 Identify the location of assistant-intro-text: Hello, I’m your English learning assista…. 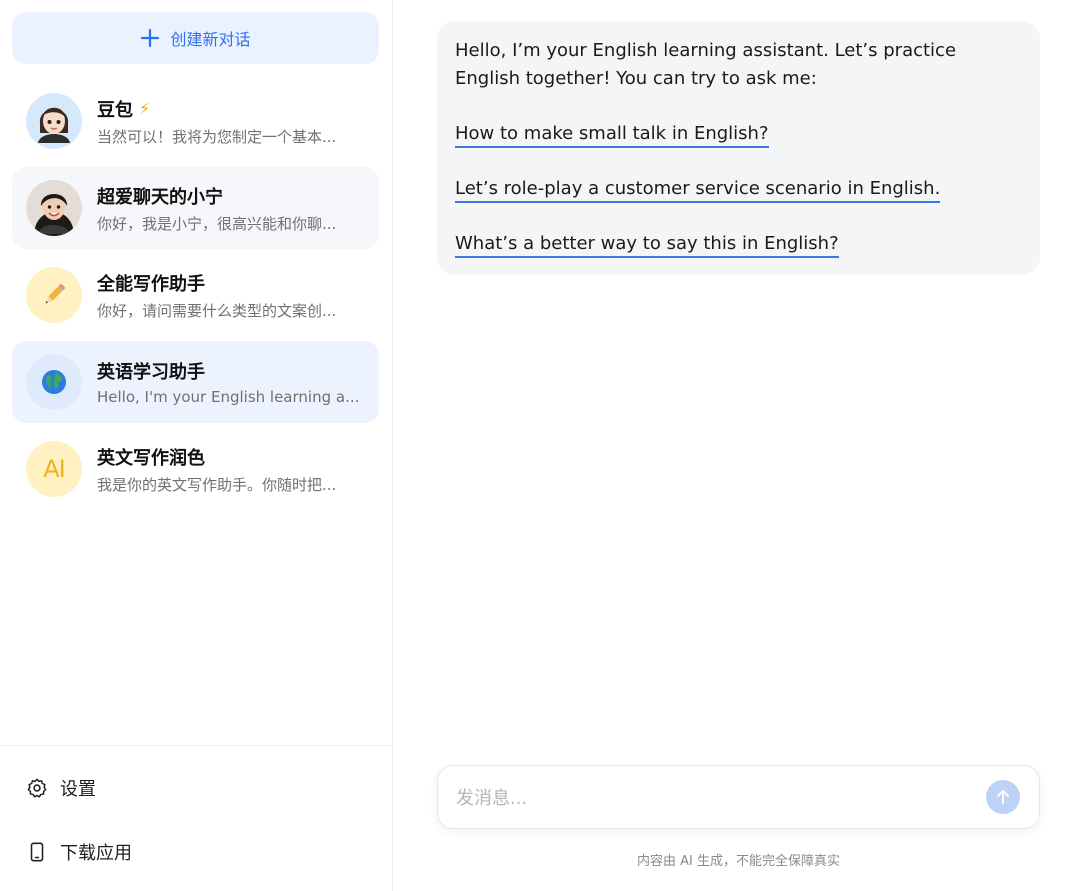
(706, 64).